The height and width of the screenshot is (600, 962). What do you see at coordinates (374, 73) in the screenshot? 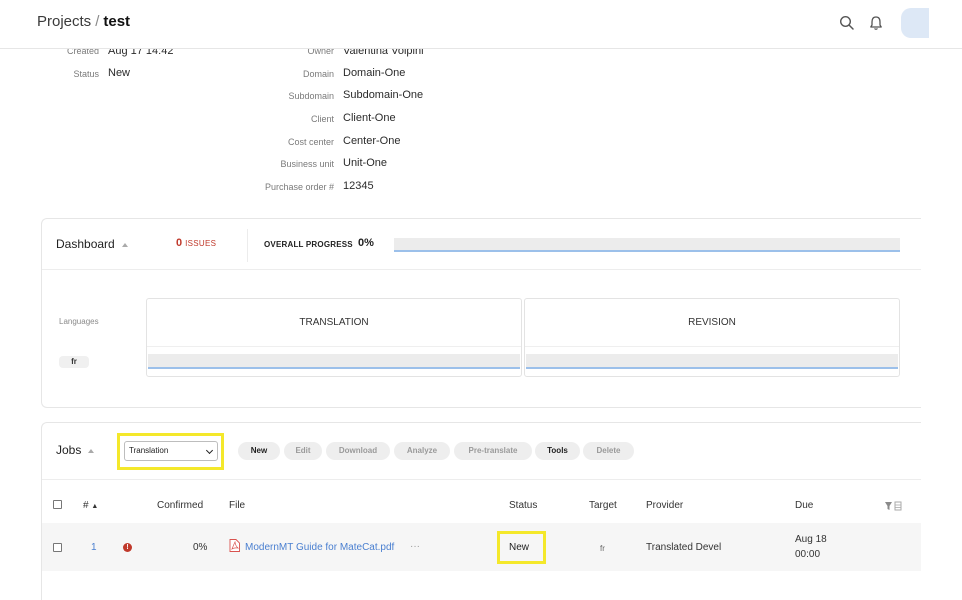
I see `domain-value: Domain-One` at bounding box center [374, 73].